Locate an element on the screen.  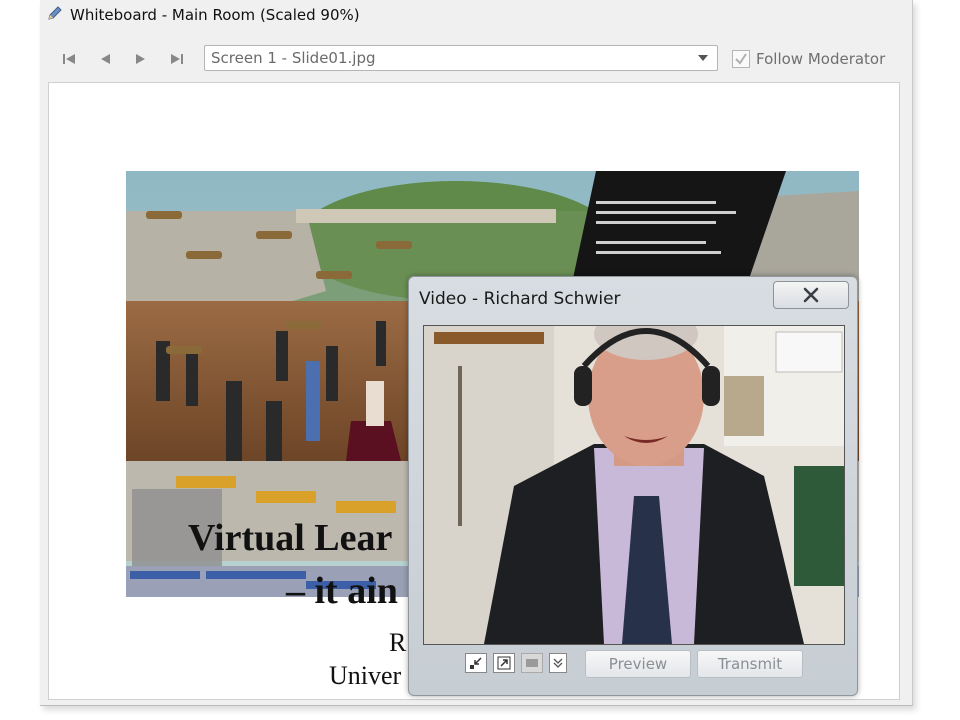
slide-author: R is located at coordinates (398, 642).